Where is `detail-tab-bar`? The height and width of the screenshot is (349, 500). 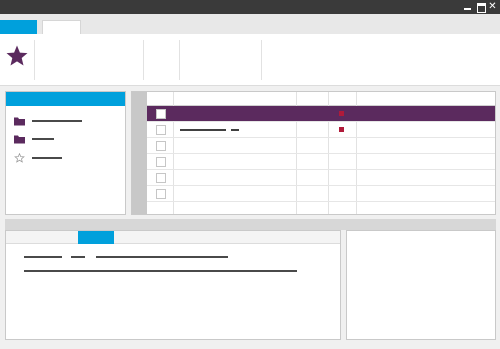 detail-tab-bar is located at coordinates (173, 237).